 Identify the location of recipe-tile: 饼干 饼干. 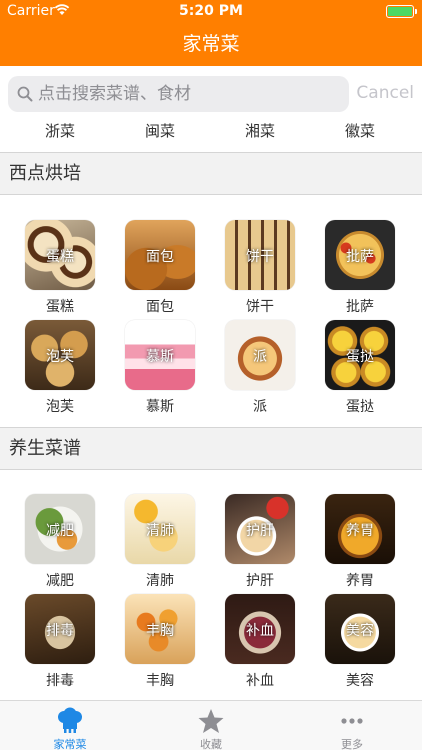
(260, 268).